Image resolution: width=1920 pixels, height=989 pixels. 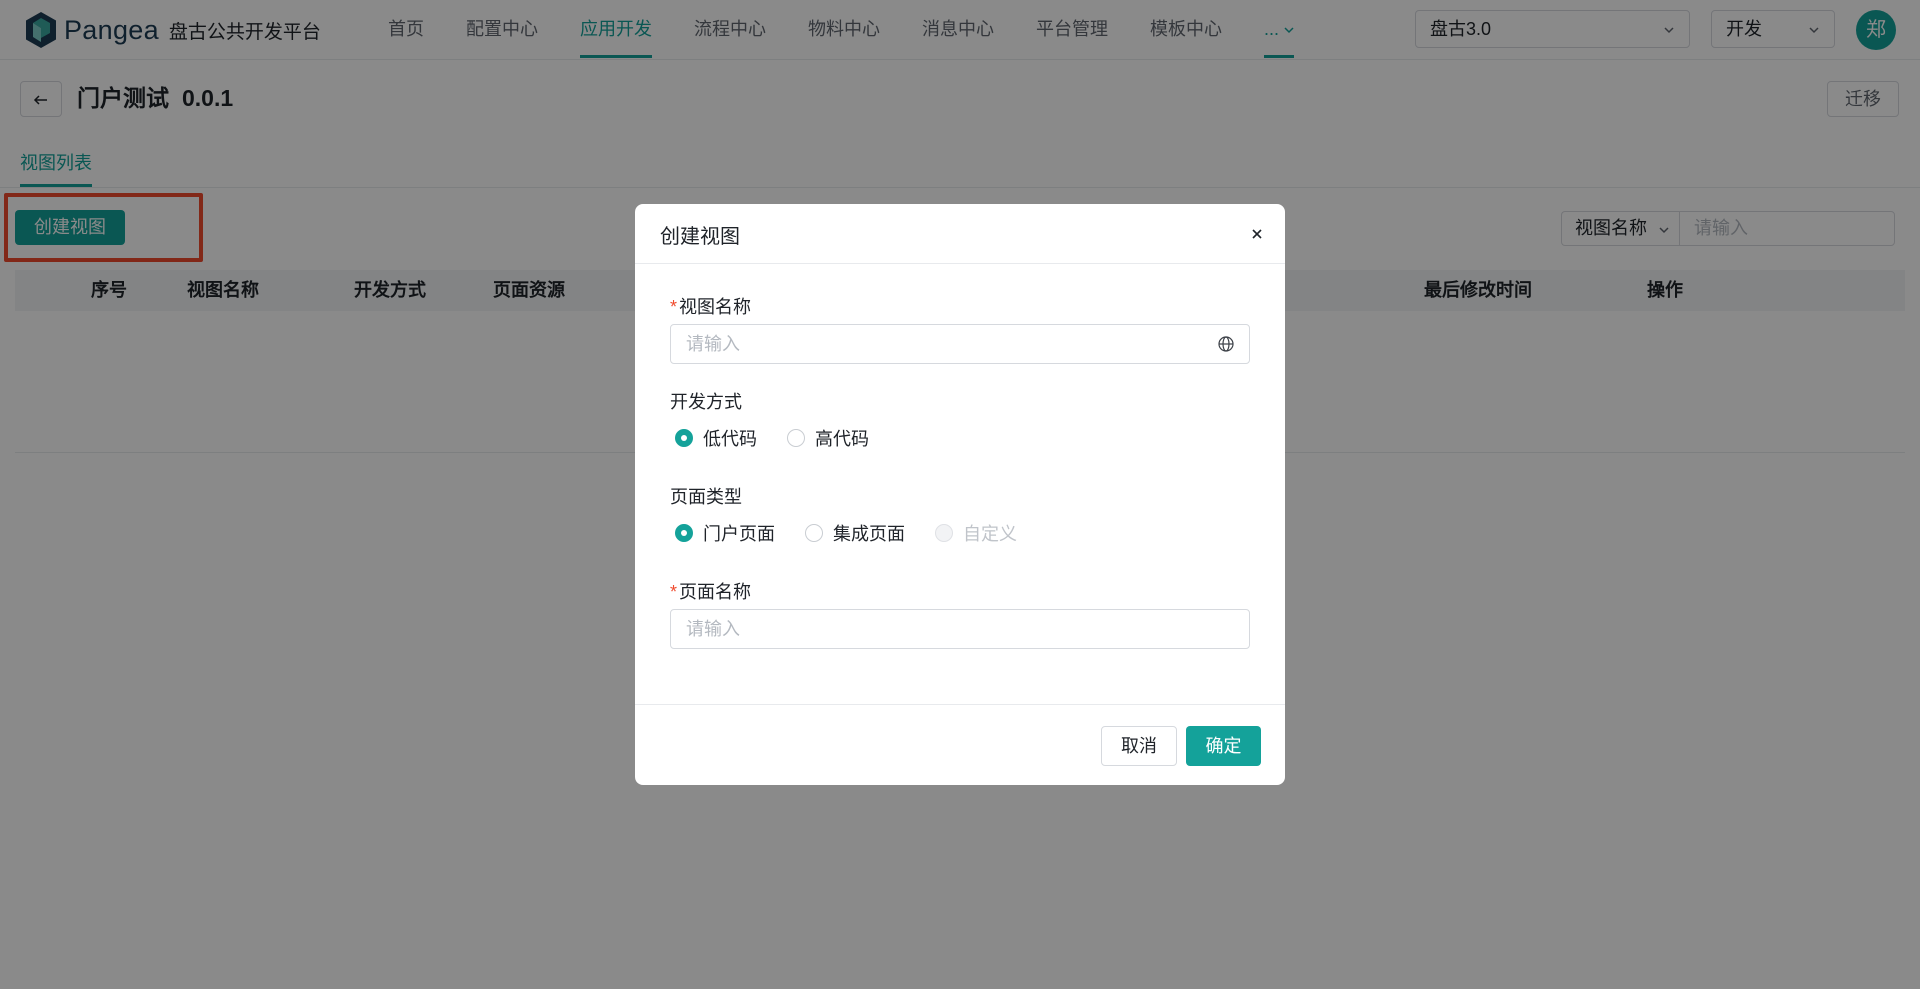 I want to click on view-name-placeholder: 请输入, so click(x=713, y=344).